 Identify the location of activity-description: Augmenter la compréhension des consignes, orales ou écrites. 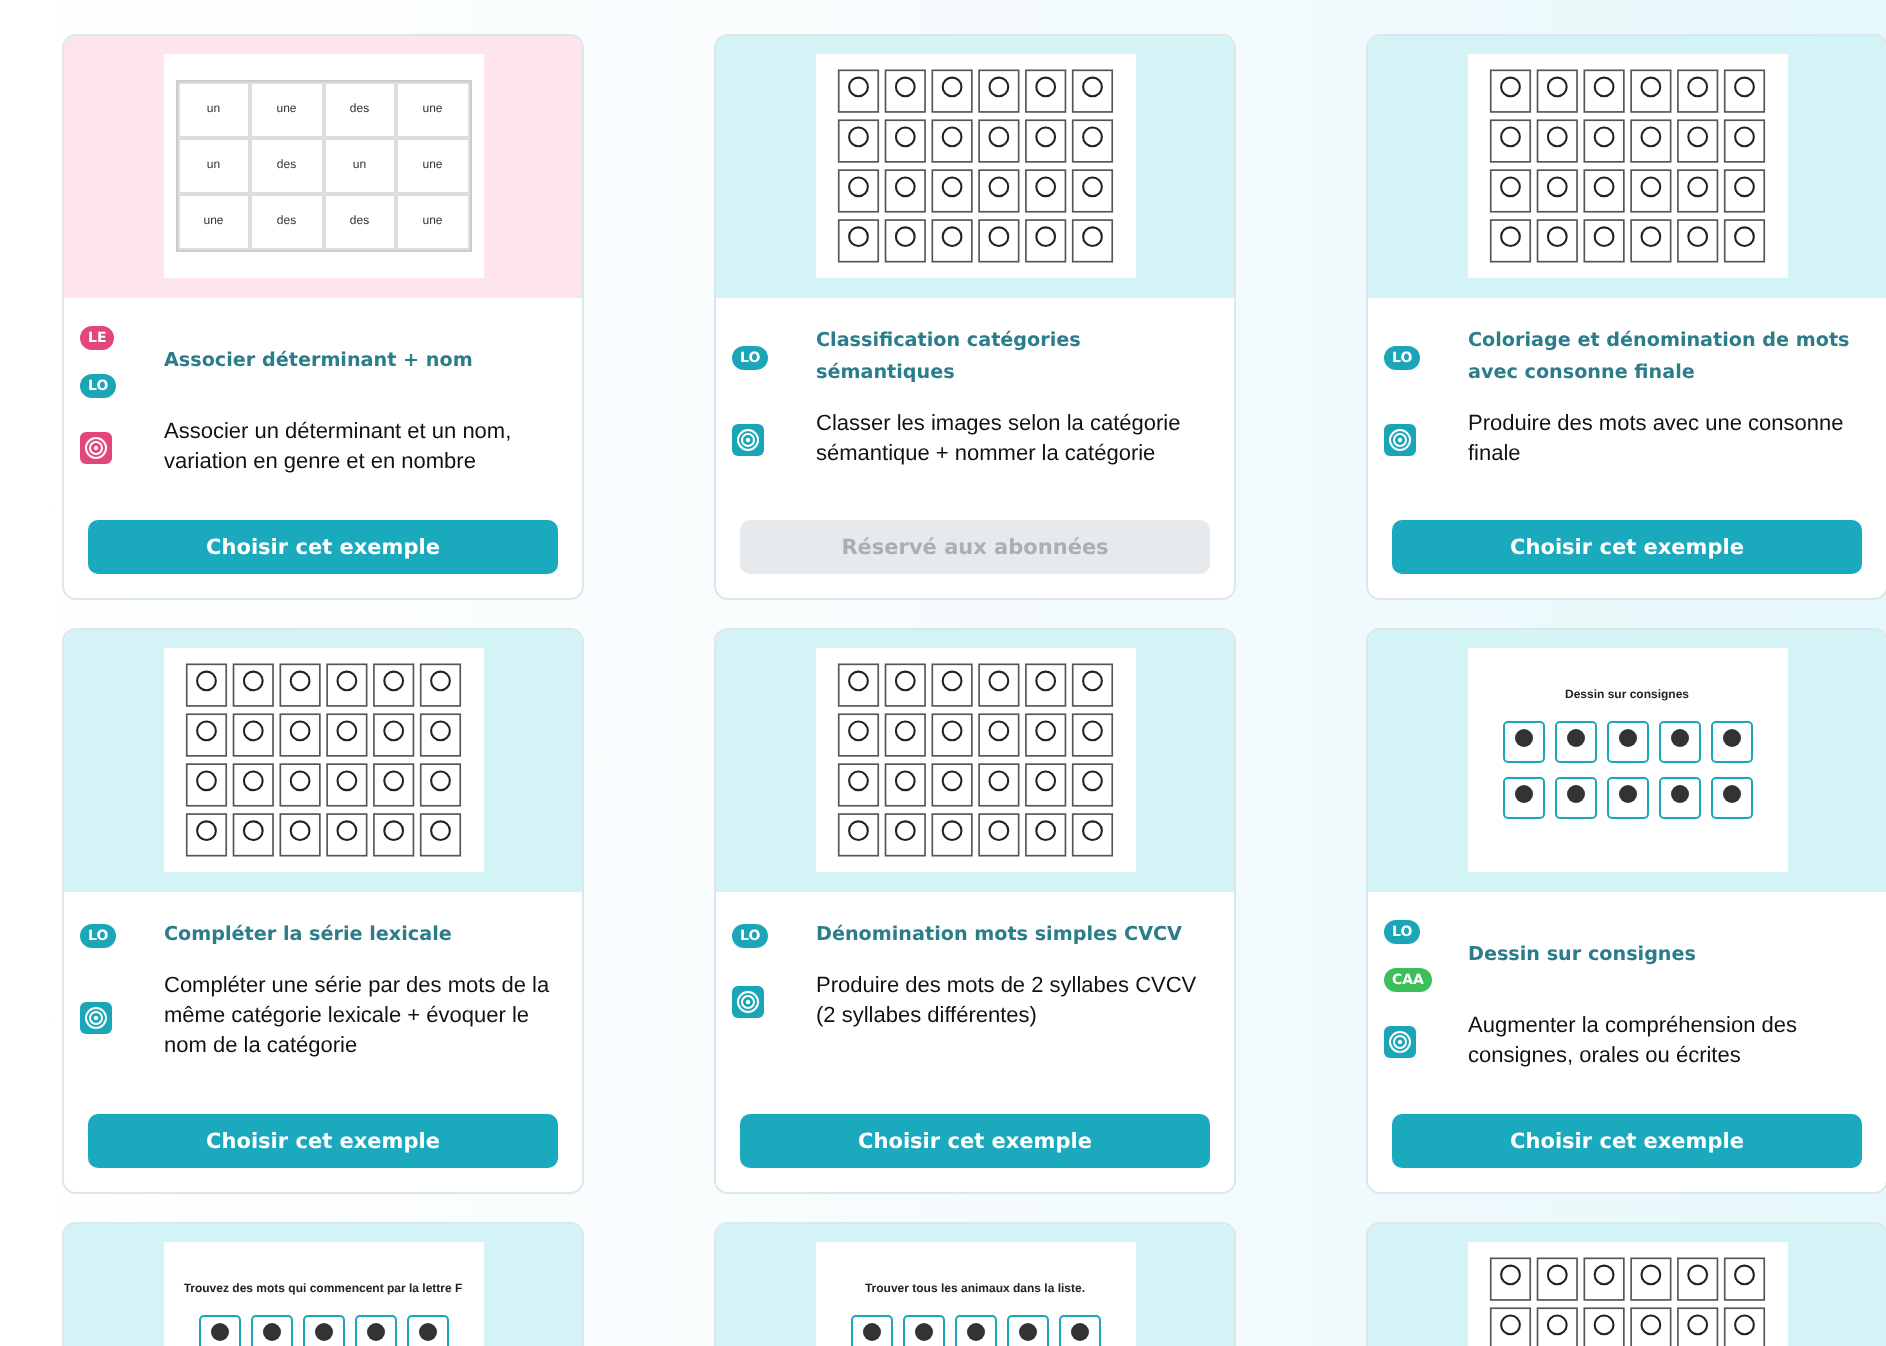
(1633, 1042).